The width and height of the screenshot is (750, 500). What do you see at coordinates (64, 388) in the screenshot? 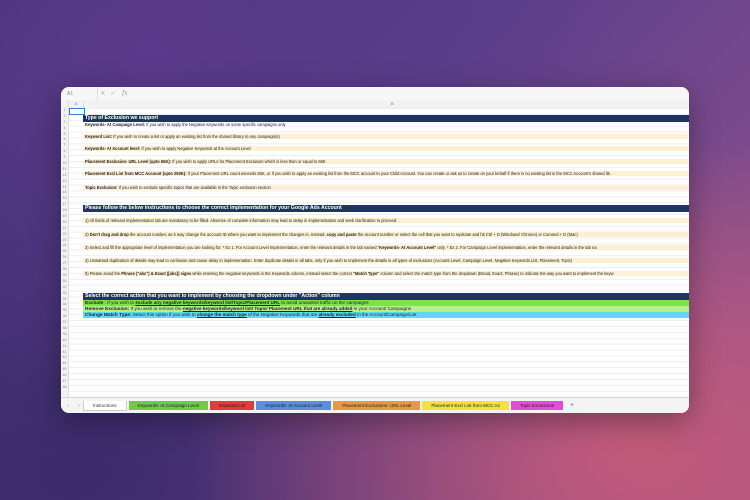
I see `row-number: 48` at bounding box center [64, 388].